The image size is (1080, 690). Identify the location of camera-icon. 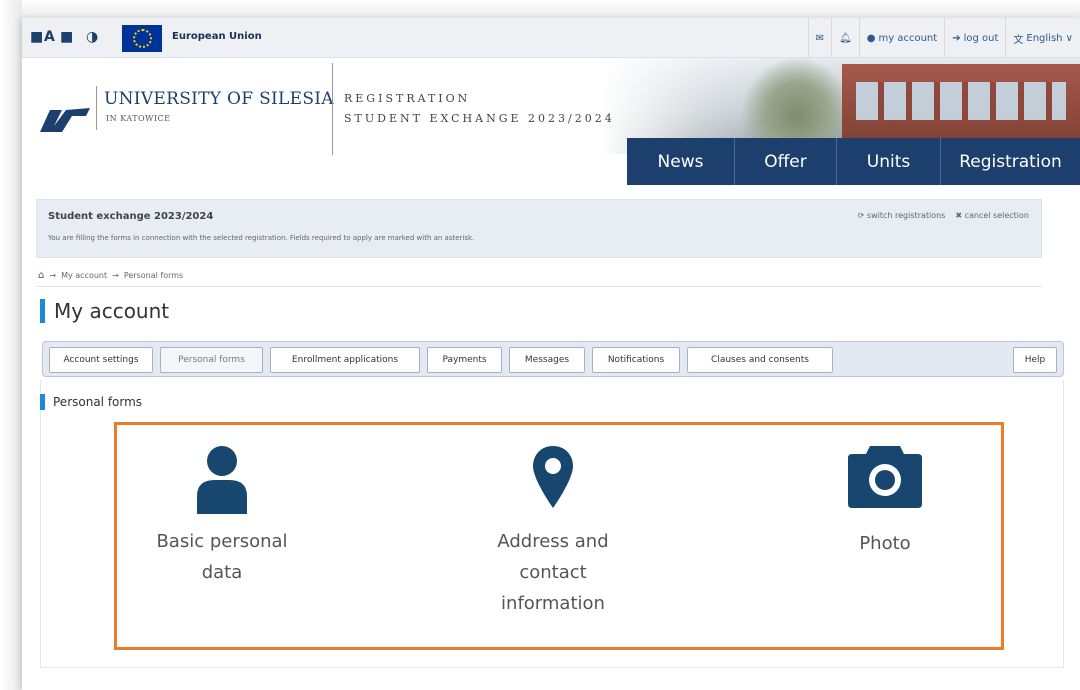
(885, 477).